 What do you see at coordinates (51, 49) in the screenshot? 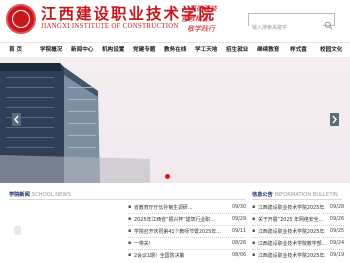
I see `nav-about: 学院概况` at bounding box center [51, 49].